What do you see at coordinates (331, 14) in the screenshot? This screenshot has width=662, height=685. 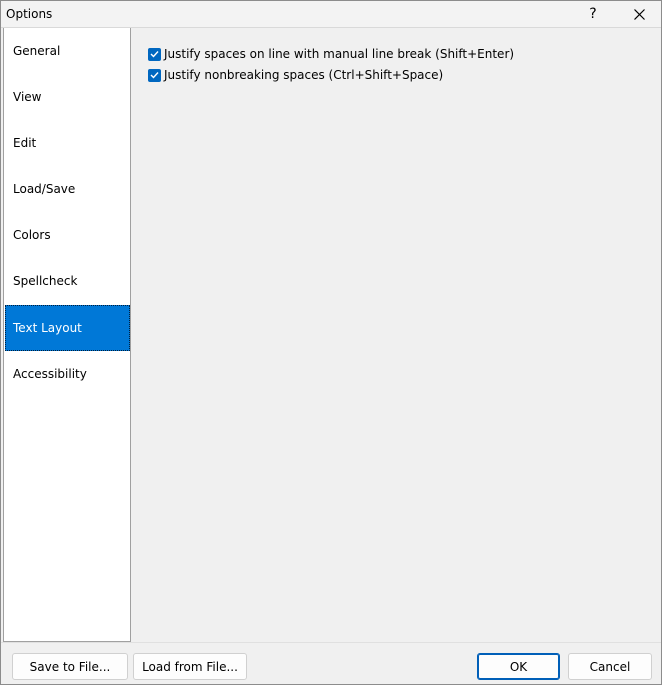 I see `title-bar: Options ?` at bounding box center [331, 14].